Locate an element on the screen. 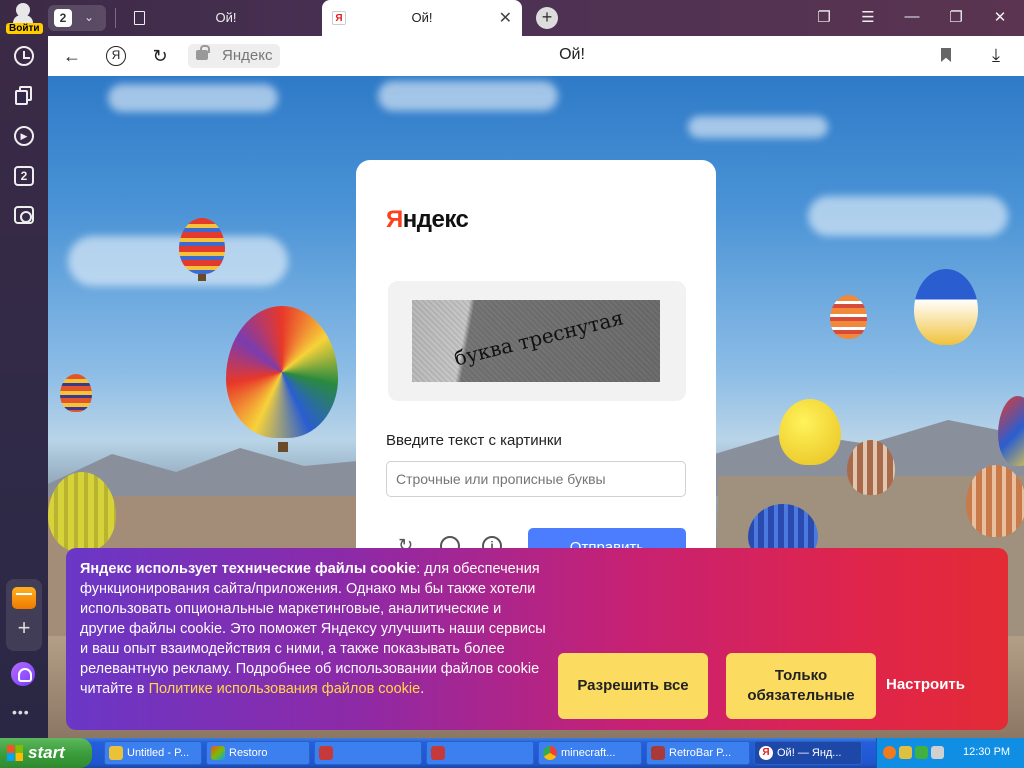 The image size is (1024, 768). start-button: start is located at coordinates (46, 753).